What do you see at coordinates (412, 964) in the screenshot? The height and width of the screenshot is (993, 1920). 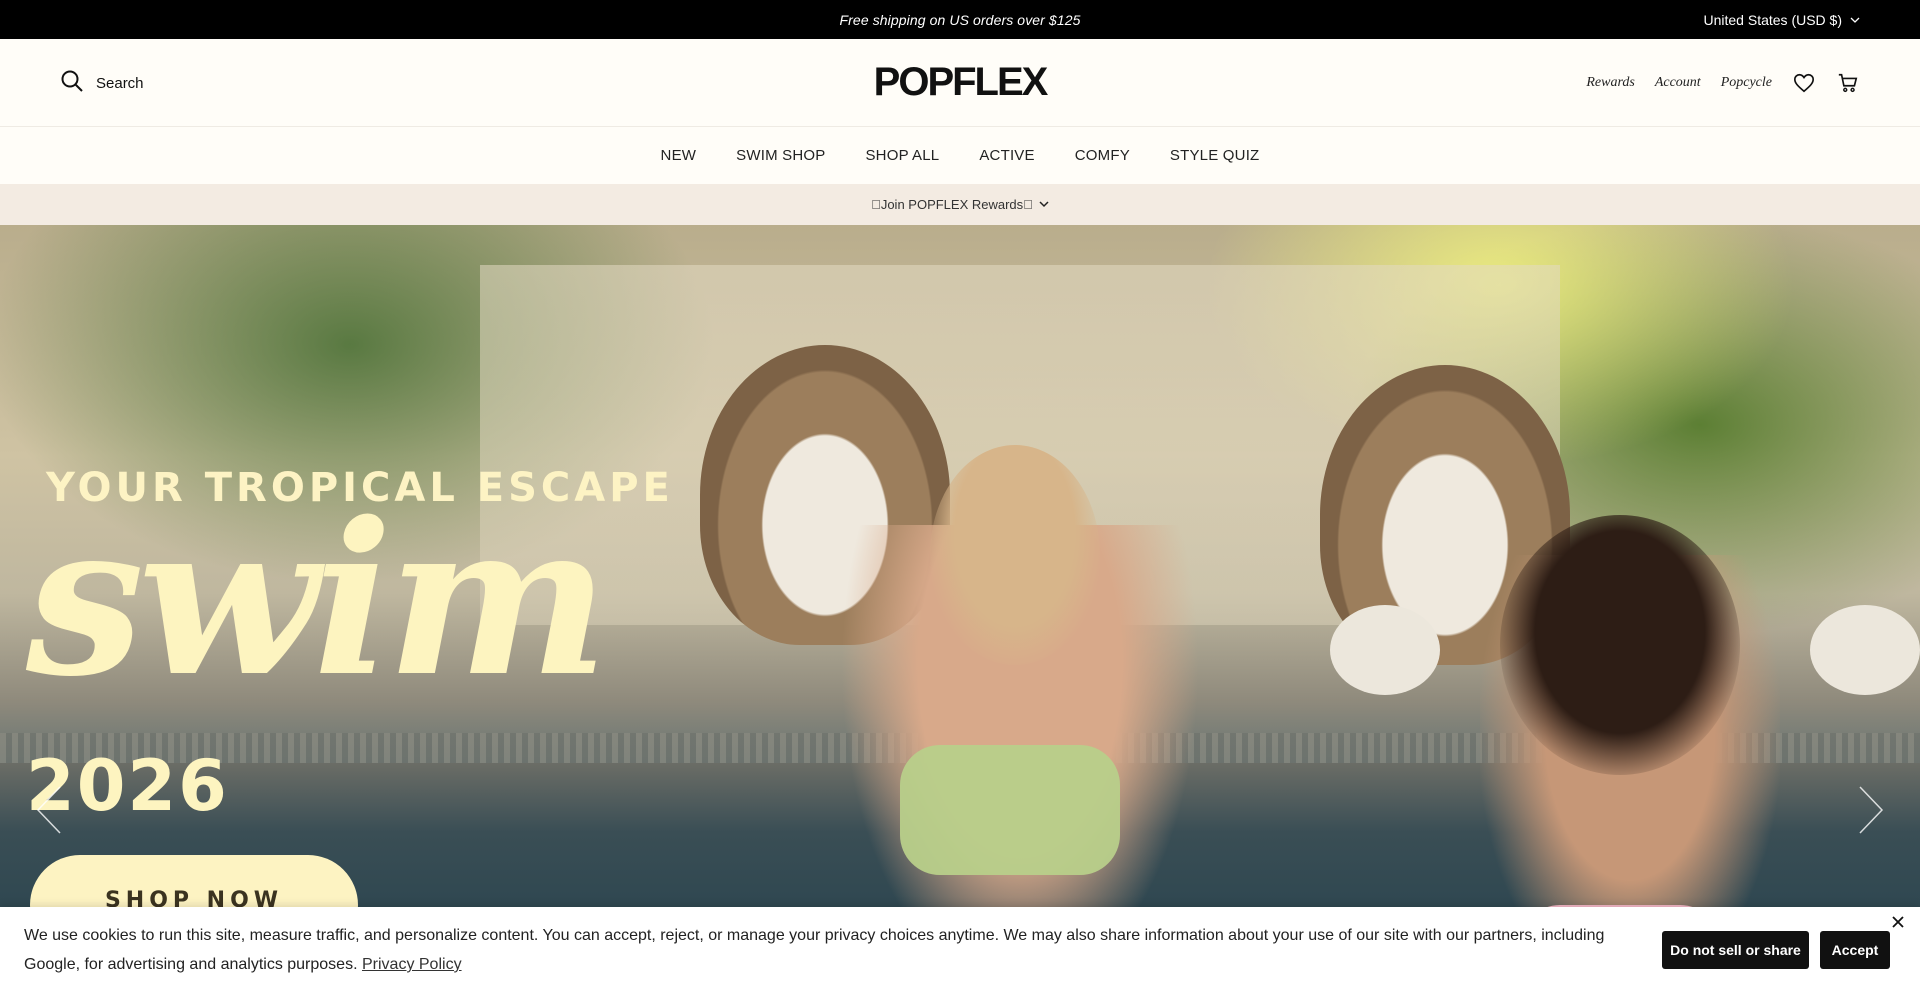 I see `privacy-policy-link: Privacy Policy` at bounding box center [412, 964].